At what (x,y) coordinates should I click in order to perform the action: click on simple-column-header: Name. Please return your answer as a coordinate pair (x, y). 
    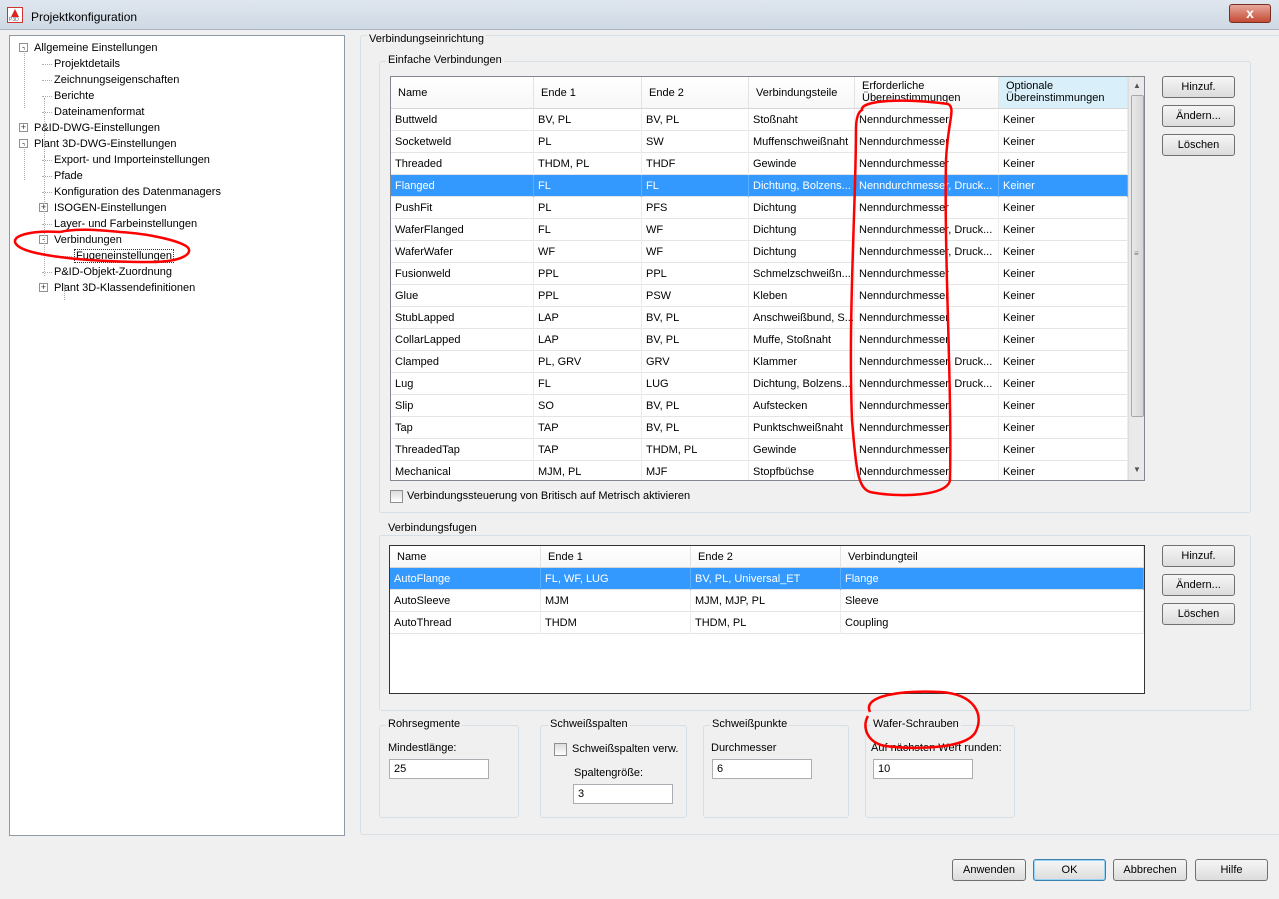
    Looking at the image, I should click on (462, 93).